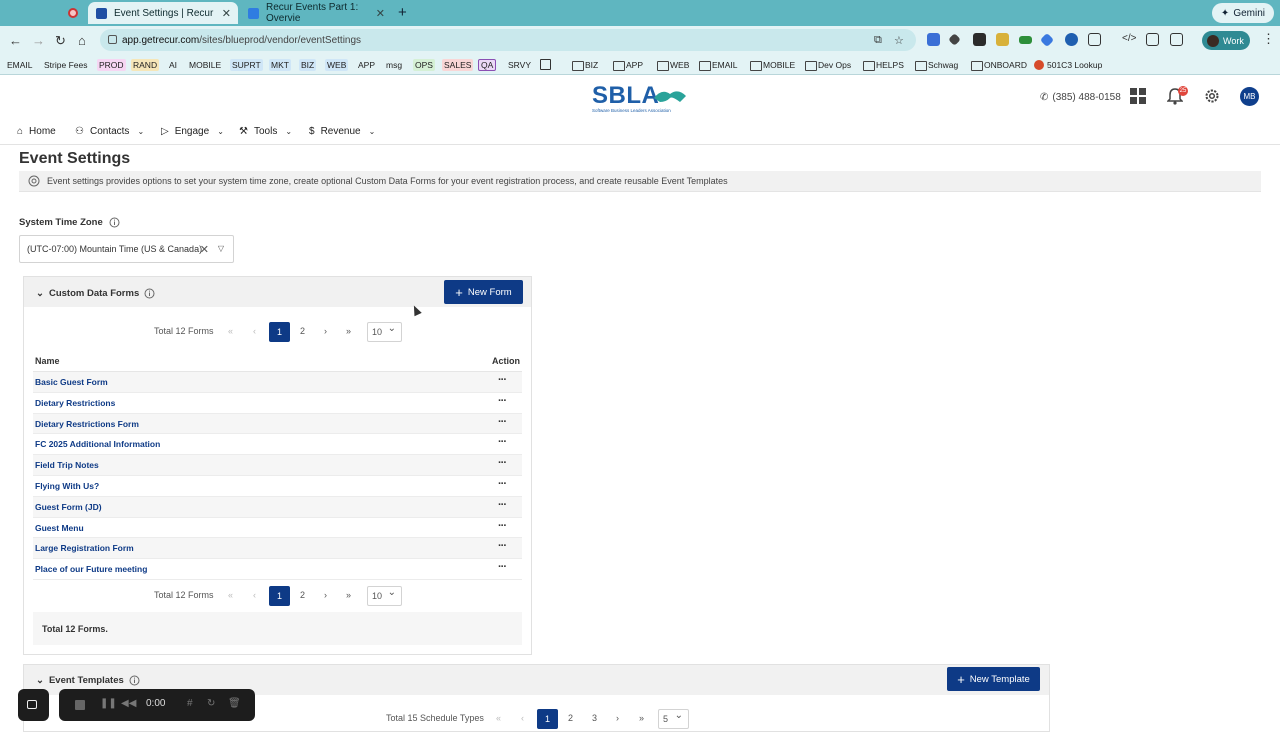 This screenshot has width=1280, height=732. What do you see at coordinates (483, 292) in the screenshot?
I see `new-form-button: + New Form` at bounding box center [483, 292].